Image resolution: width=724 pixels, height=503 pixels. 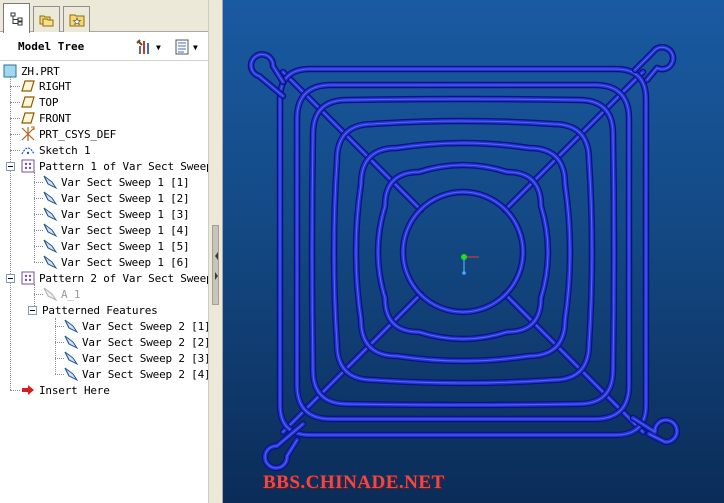 I want to click on tree-item-pattern-2: Pattern 2 of Var Sect Sweep, so click(x=114, y=278).